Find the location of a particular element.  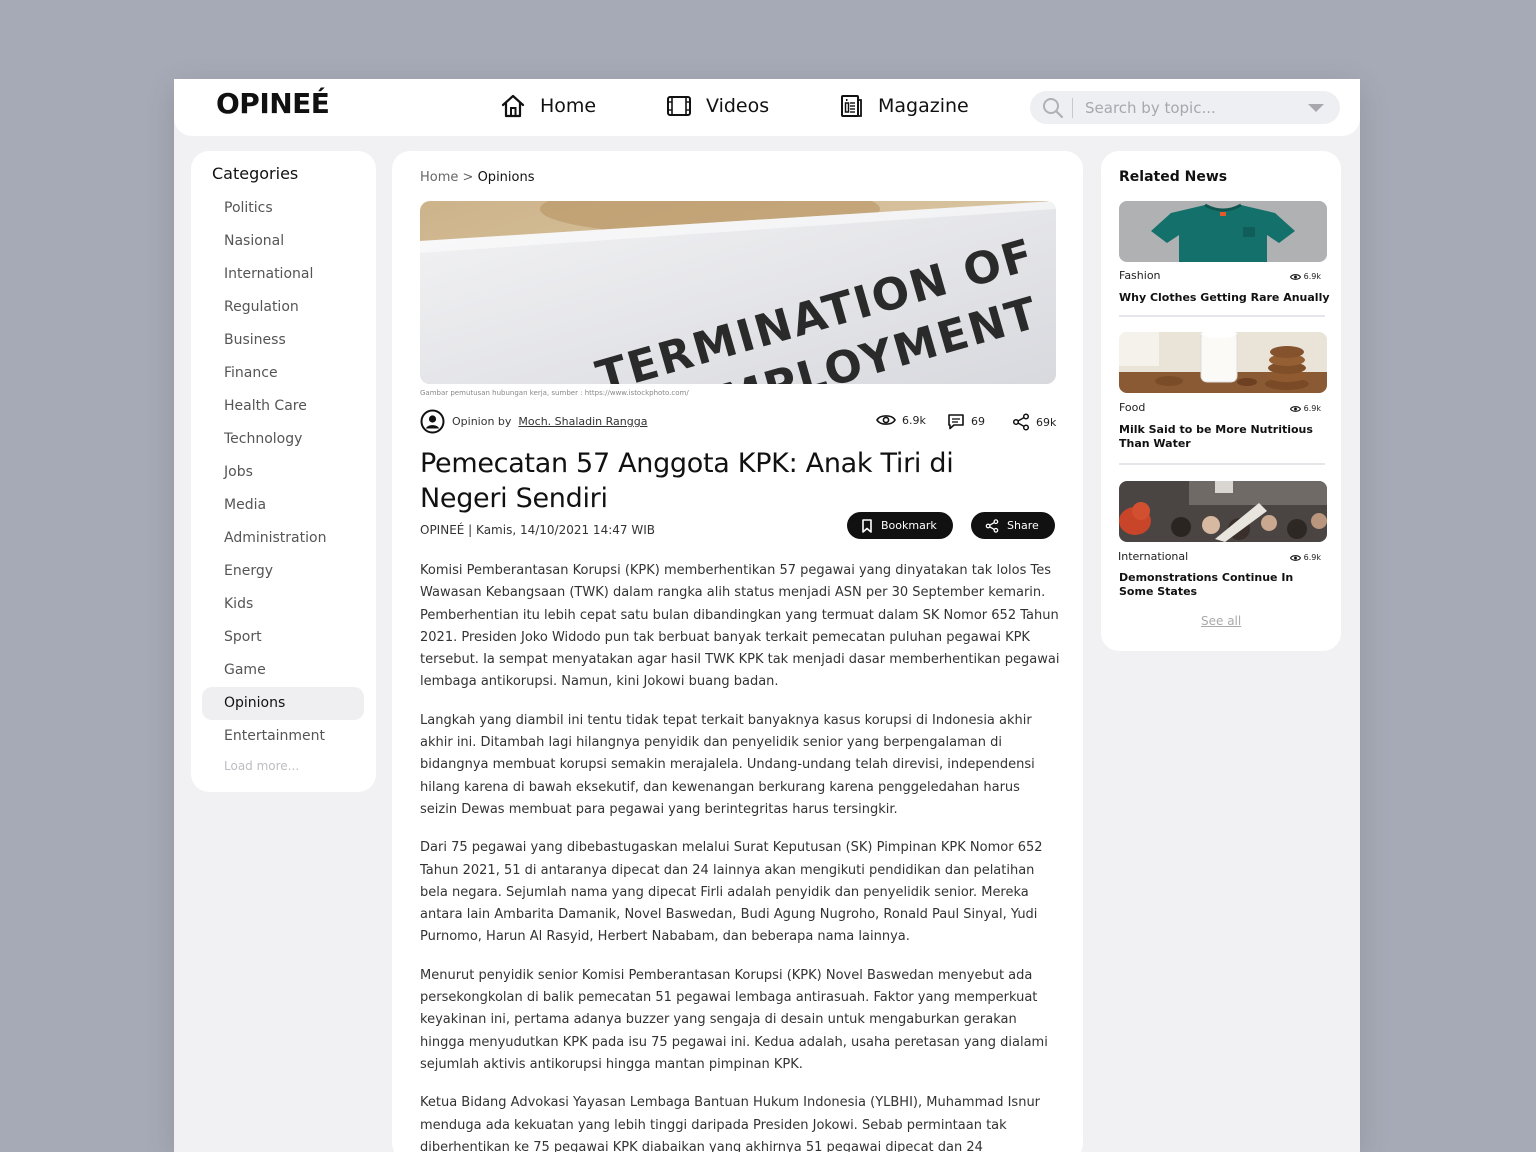

category-item-administration: Administration is located at coordinates (283, 538).